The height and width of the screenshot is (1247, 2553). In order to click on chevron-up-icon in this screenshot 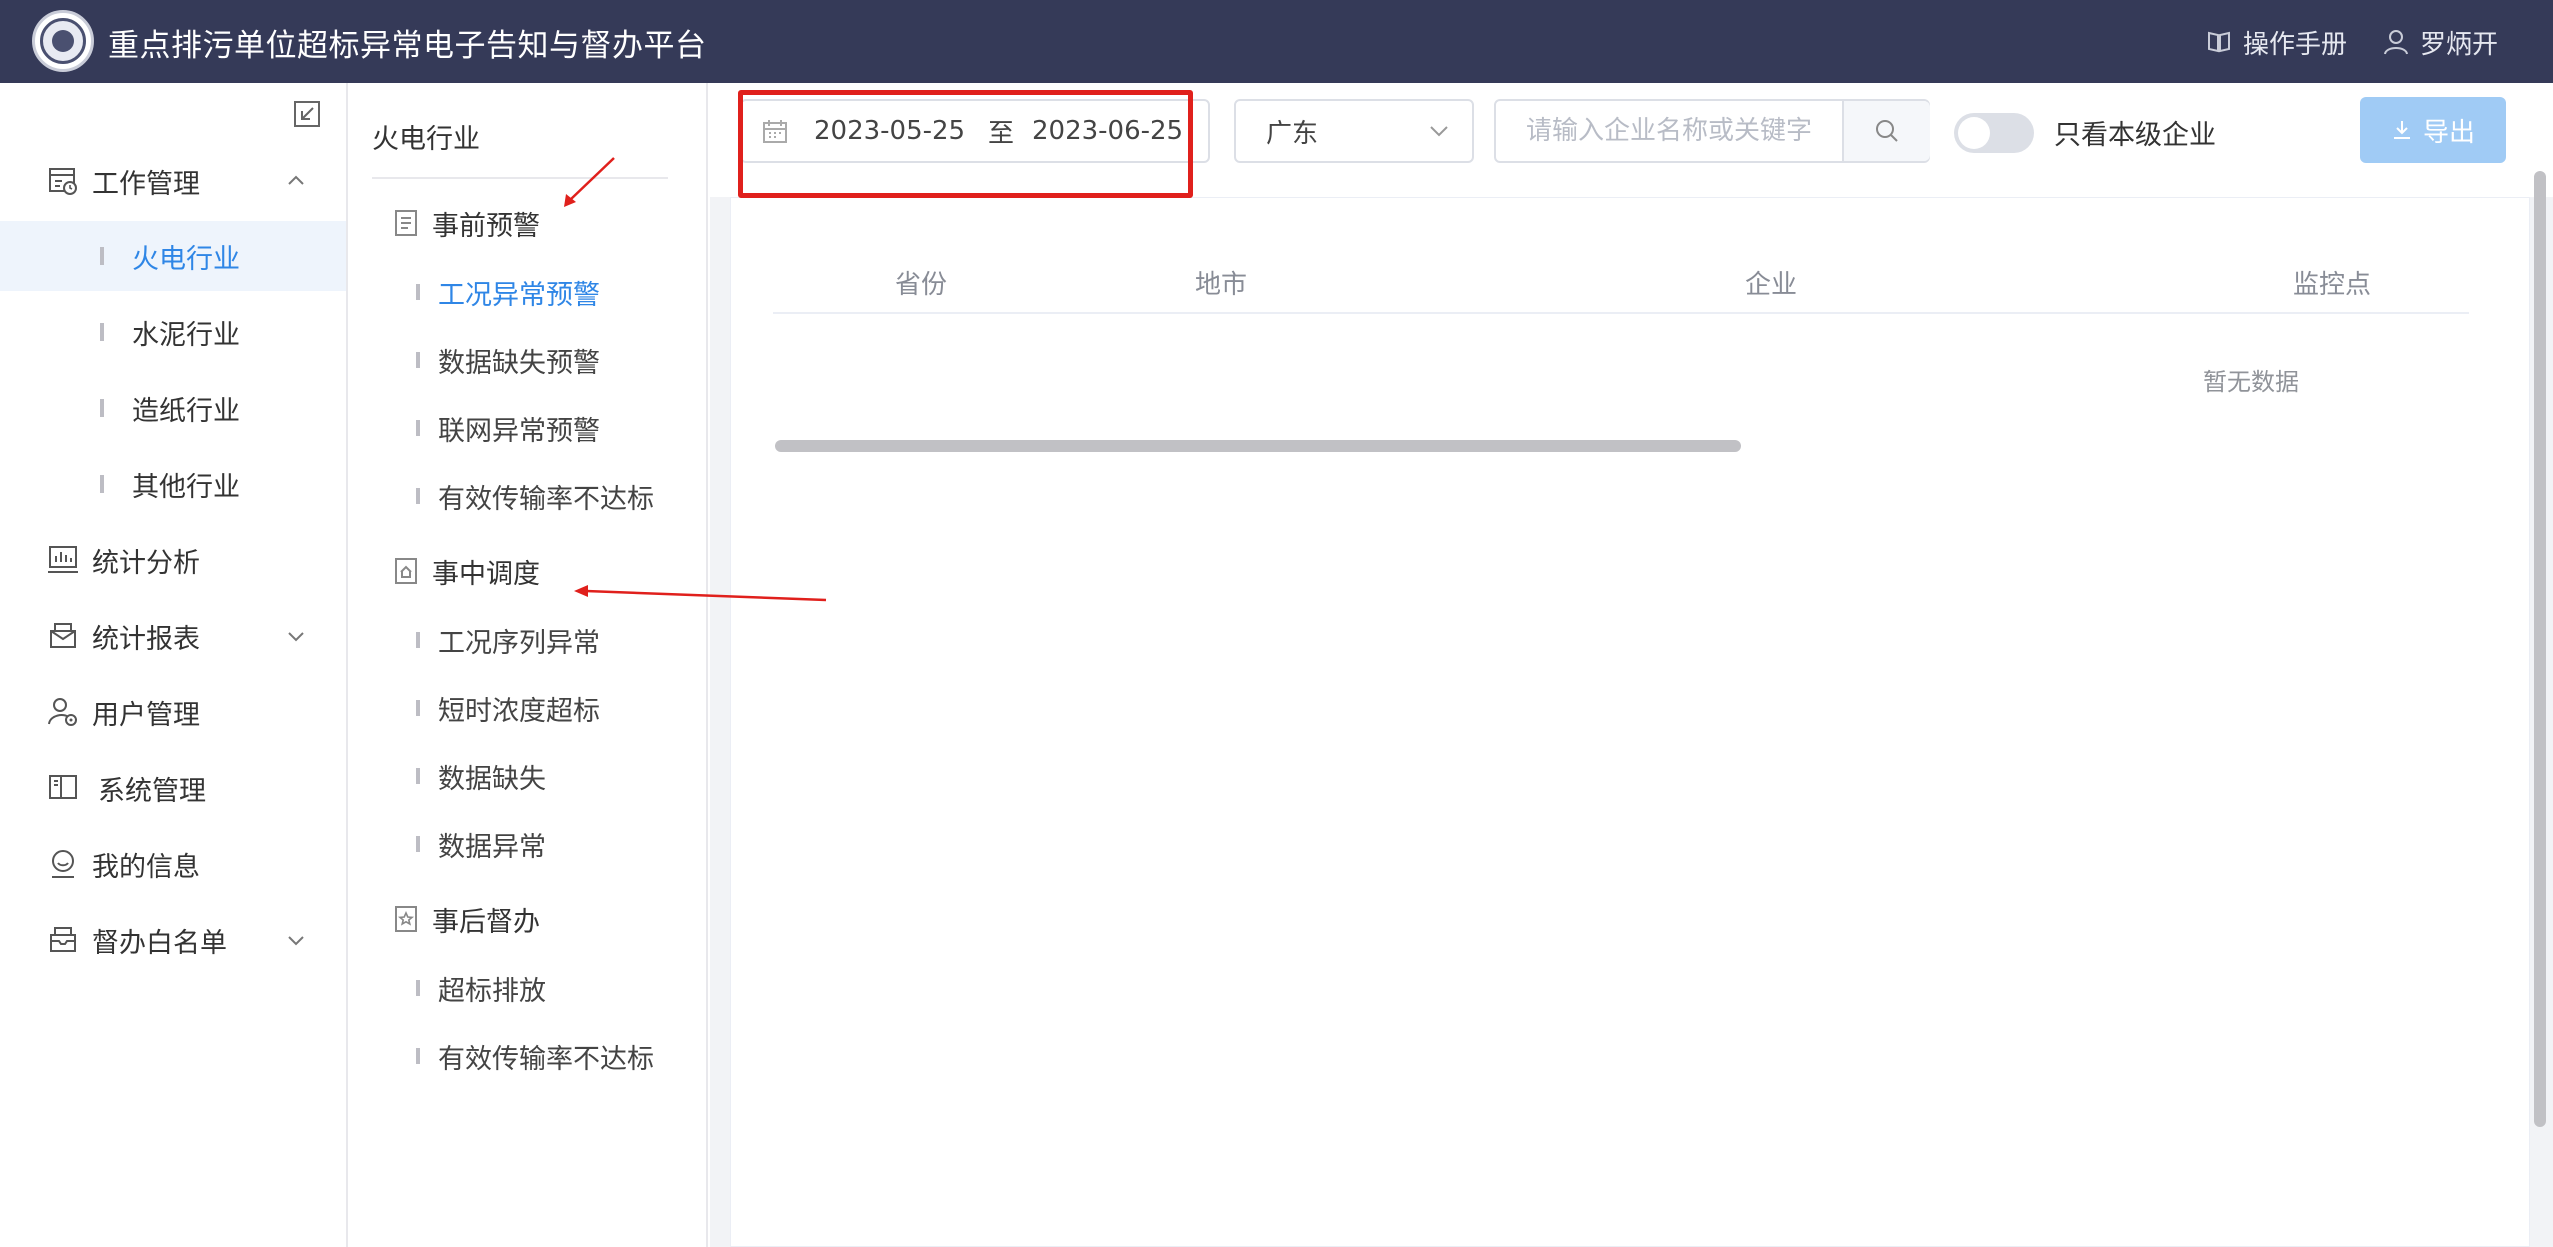, I will do `click(296, 181)`.